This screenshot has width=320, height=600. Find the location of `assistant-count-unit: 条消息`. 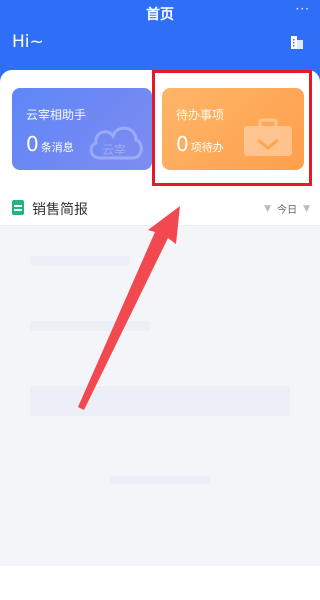

assistant-count-unit: 条消息 is located at coordinates (57, 147).